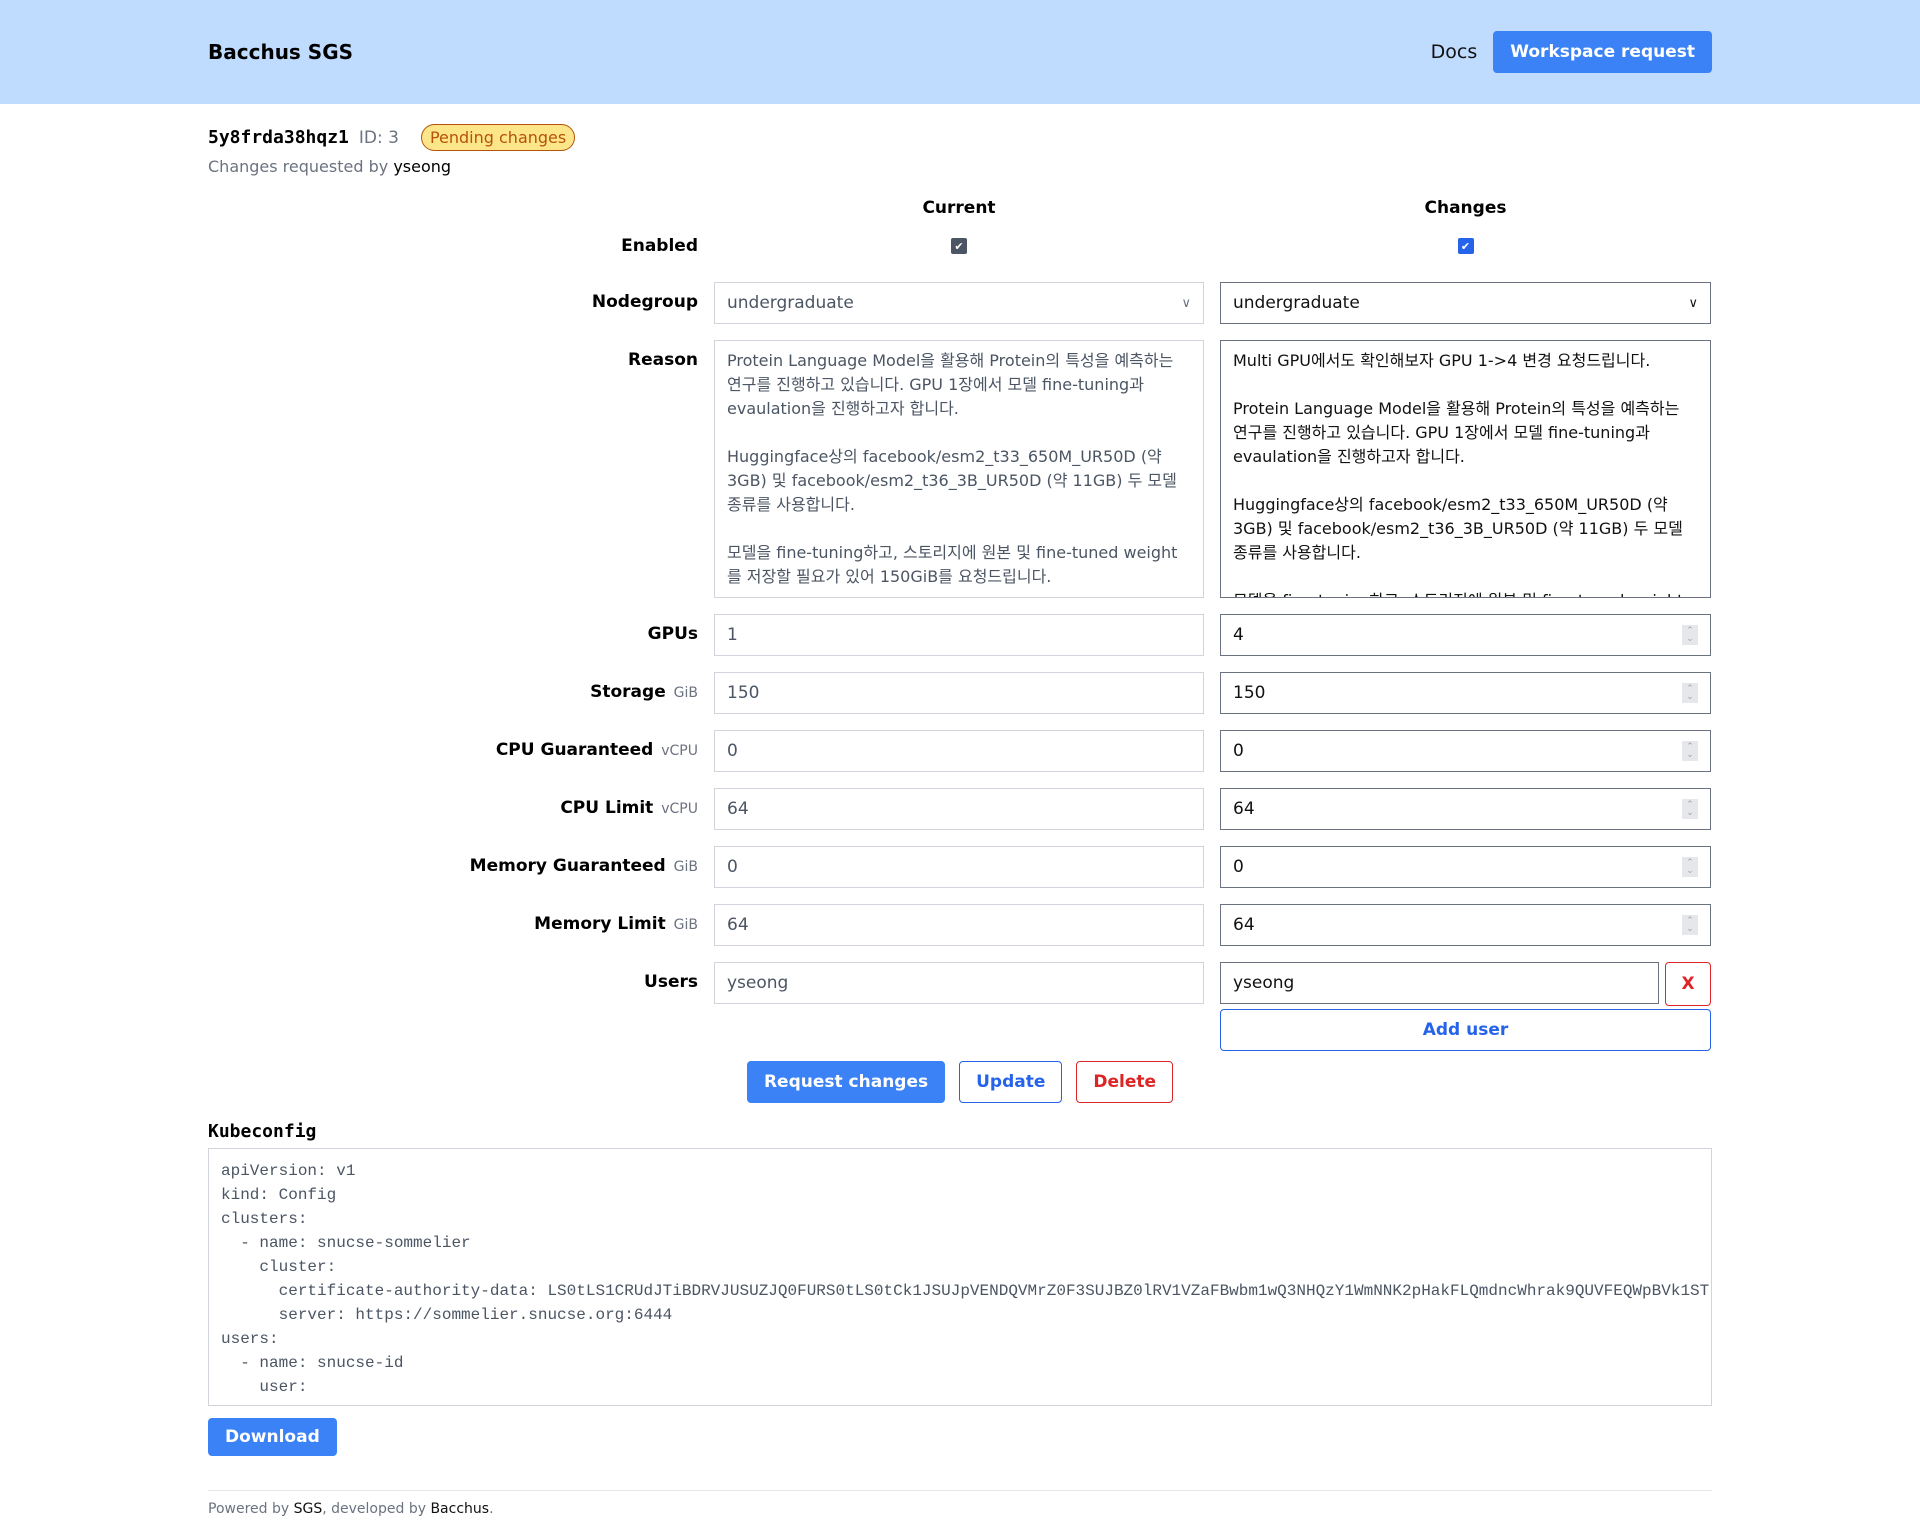 The width and height of the screenshot is (1920, 1536). I want to click on add-user-button: Add user, so click(1465, 1030).